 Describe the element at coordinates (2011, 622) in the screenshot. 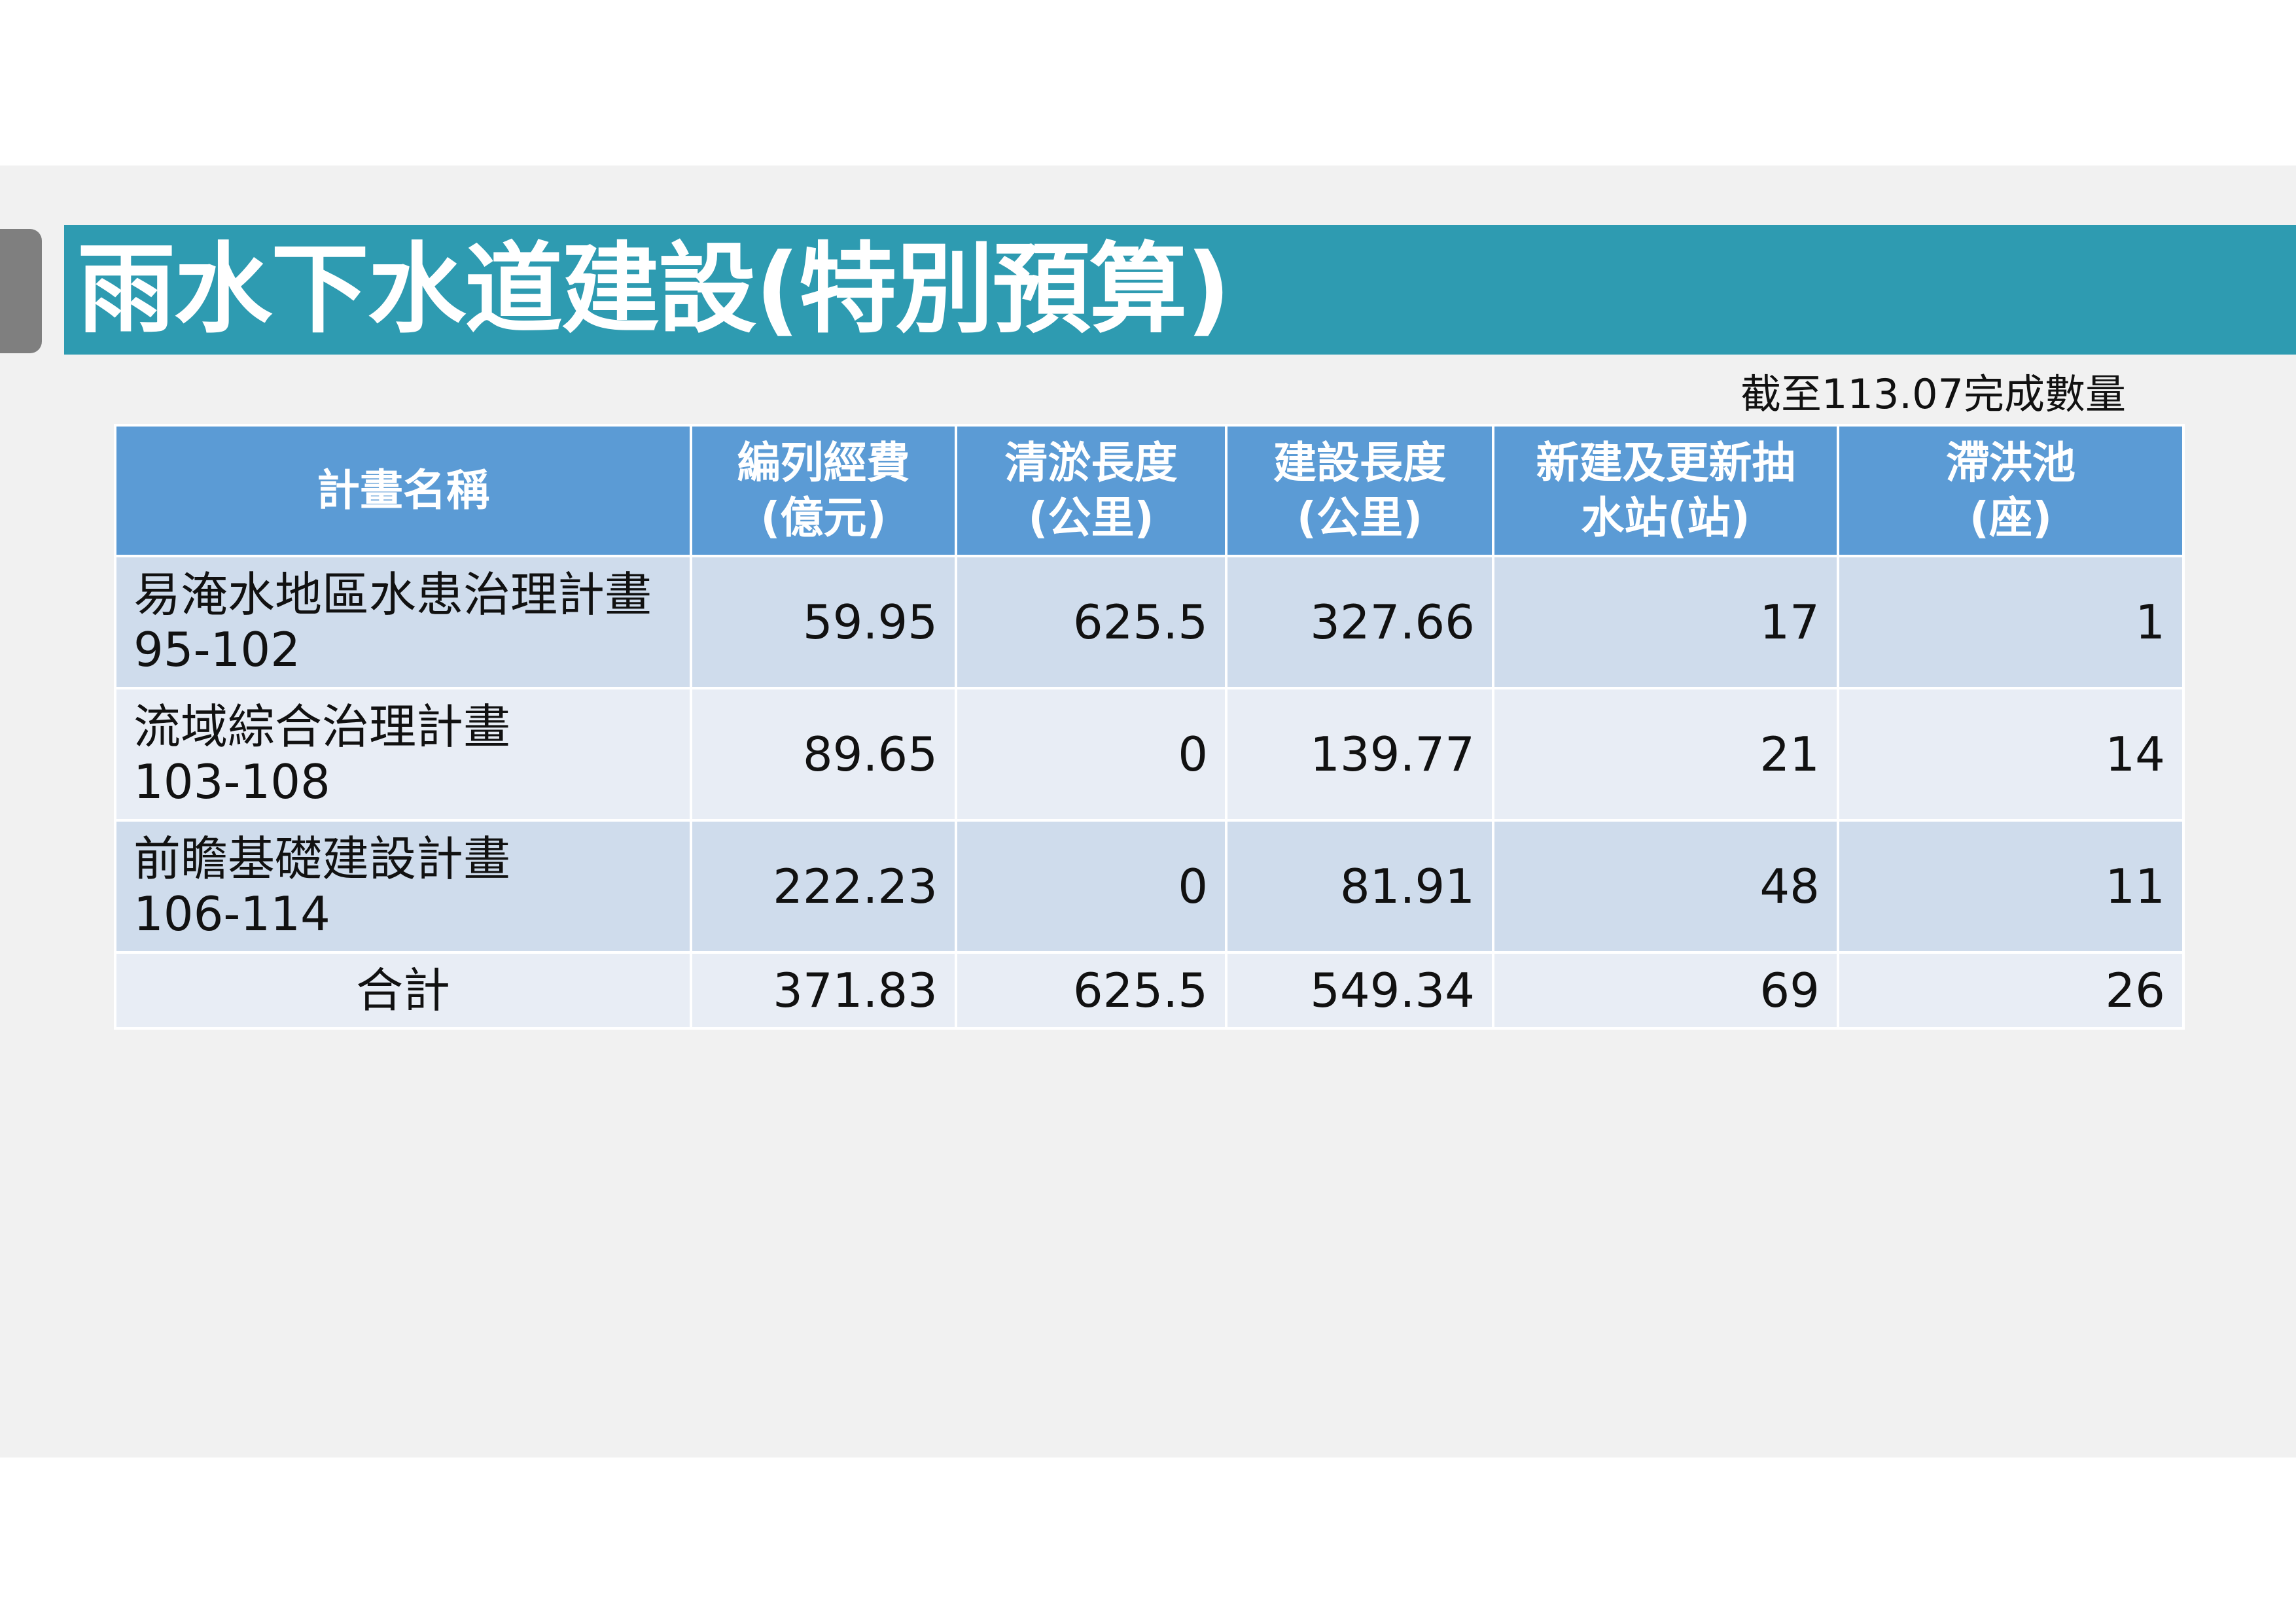

I see `detention-ponds-cell: 1` at that location.